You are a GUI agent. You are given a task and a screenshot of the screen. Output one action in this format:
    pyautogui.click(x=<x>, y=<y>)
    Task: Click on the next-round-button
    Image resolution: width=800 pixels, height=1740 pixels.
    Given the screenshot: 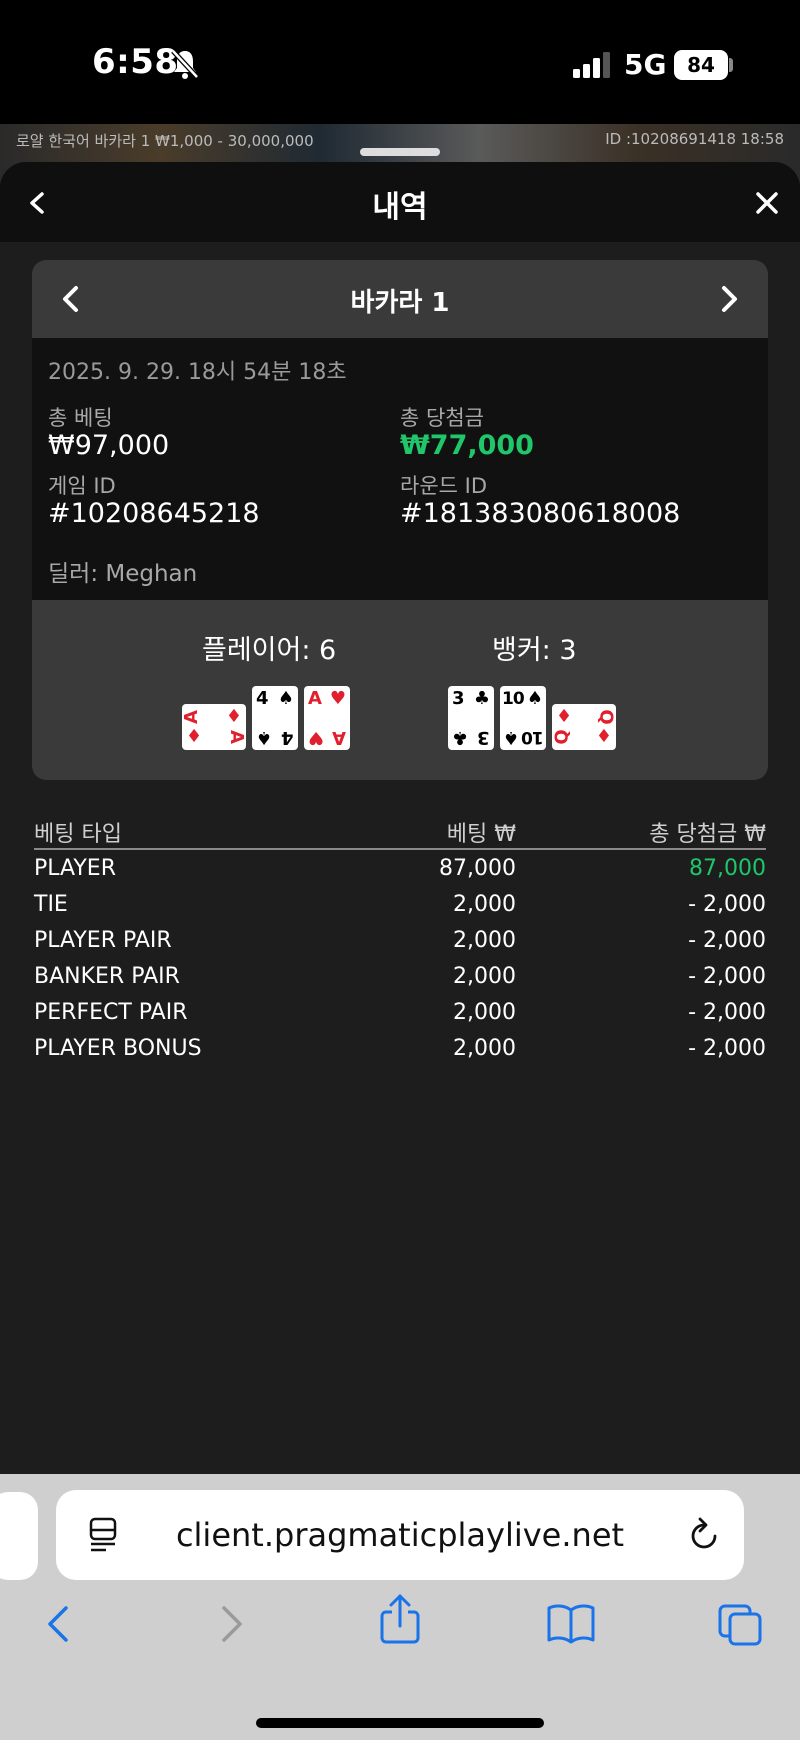 What is the action you would take?
    pyautogui.click(x=729, y=299)
    